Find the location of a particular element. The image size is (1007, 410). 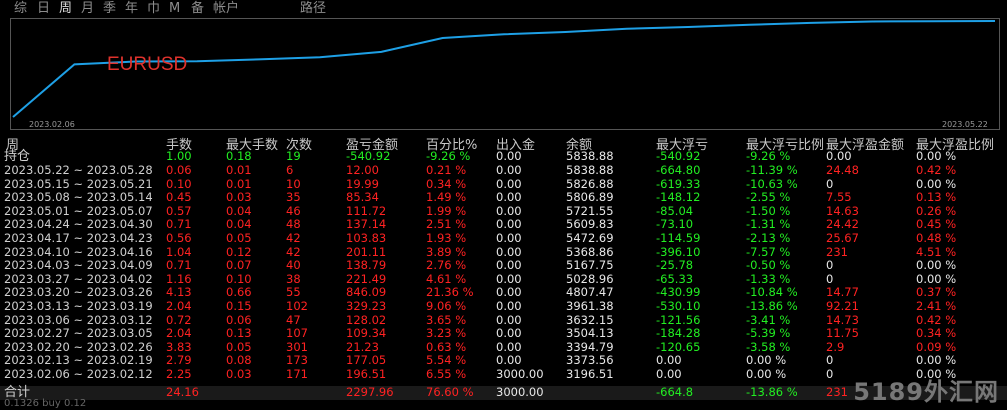

row-period: 2023.03.20 ~ 2023.03.26 is located at coordinates (78, 292).